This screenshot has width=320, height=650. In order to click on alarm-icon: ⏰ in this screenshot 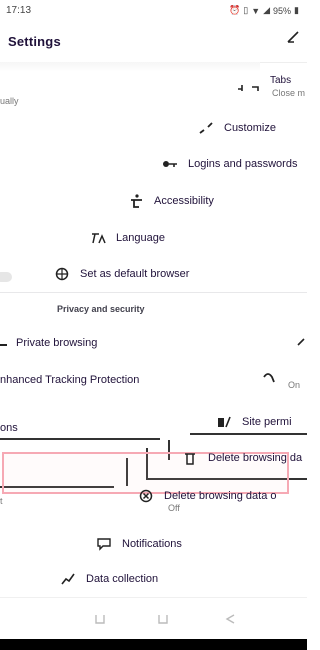, I will do `click(235, 10)`.